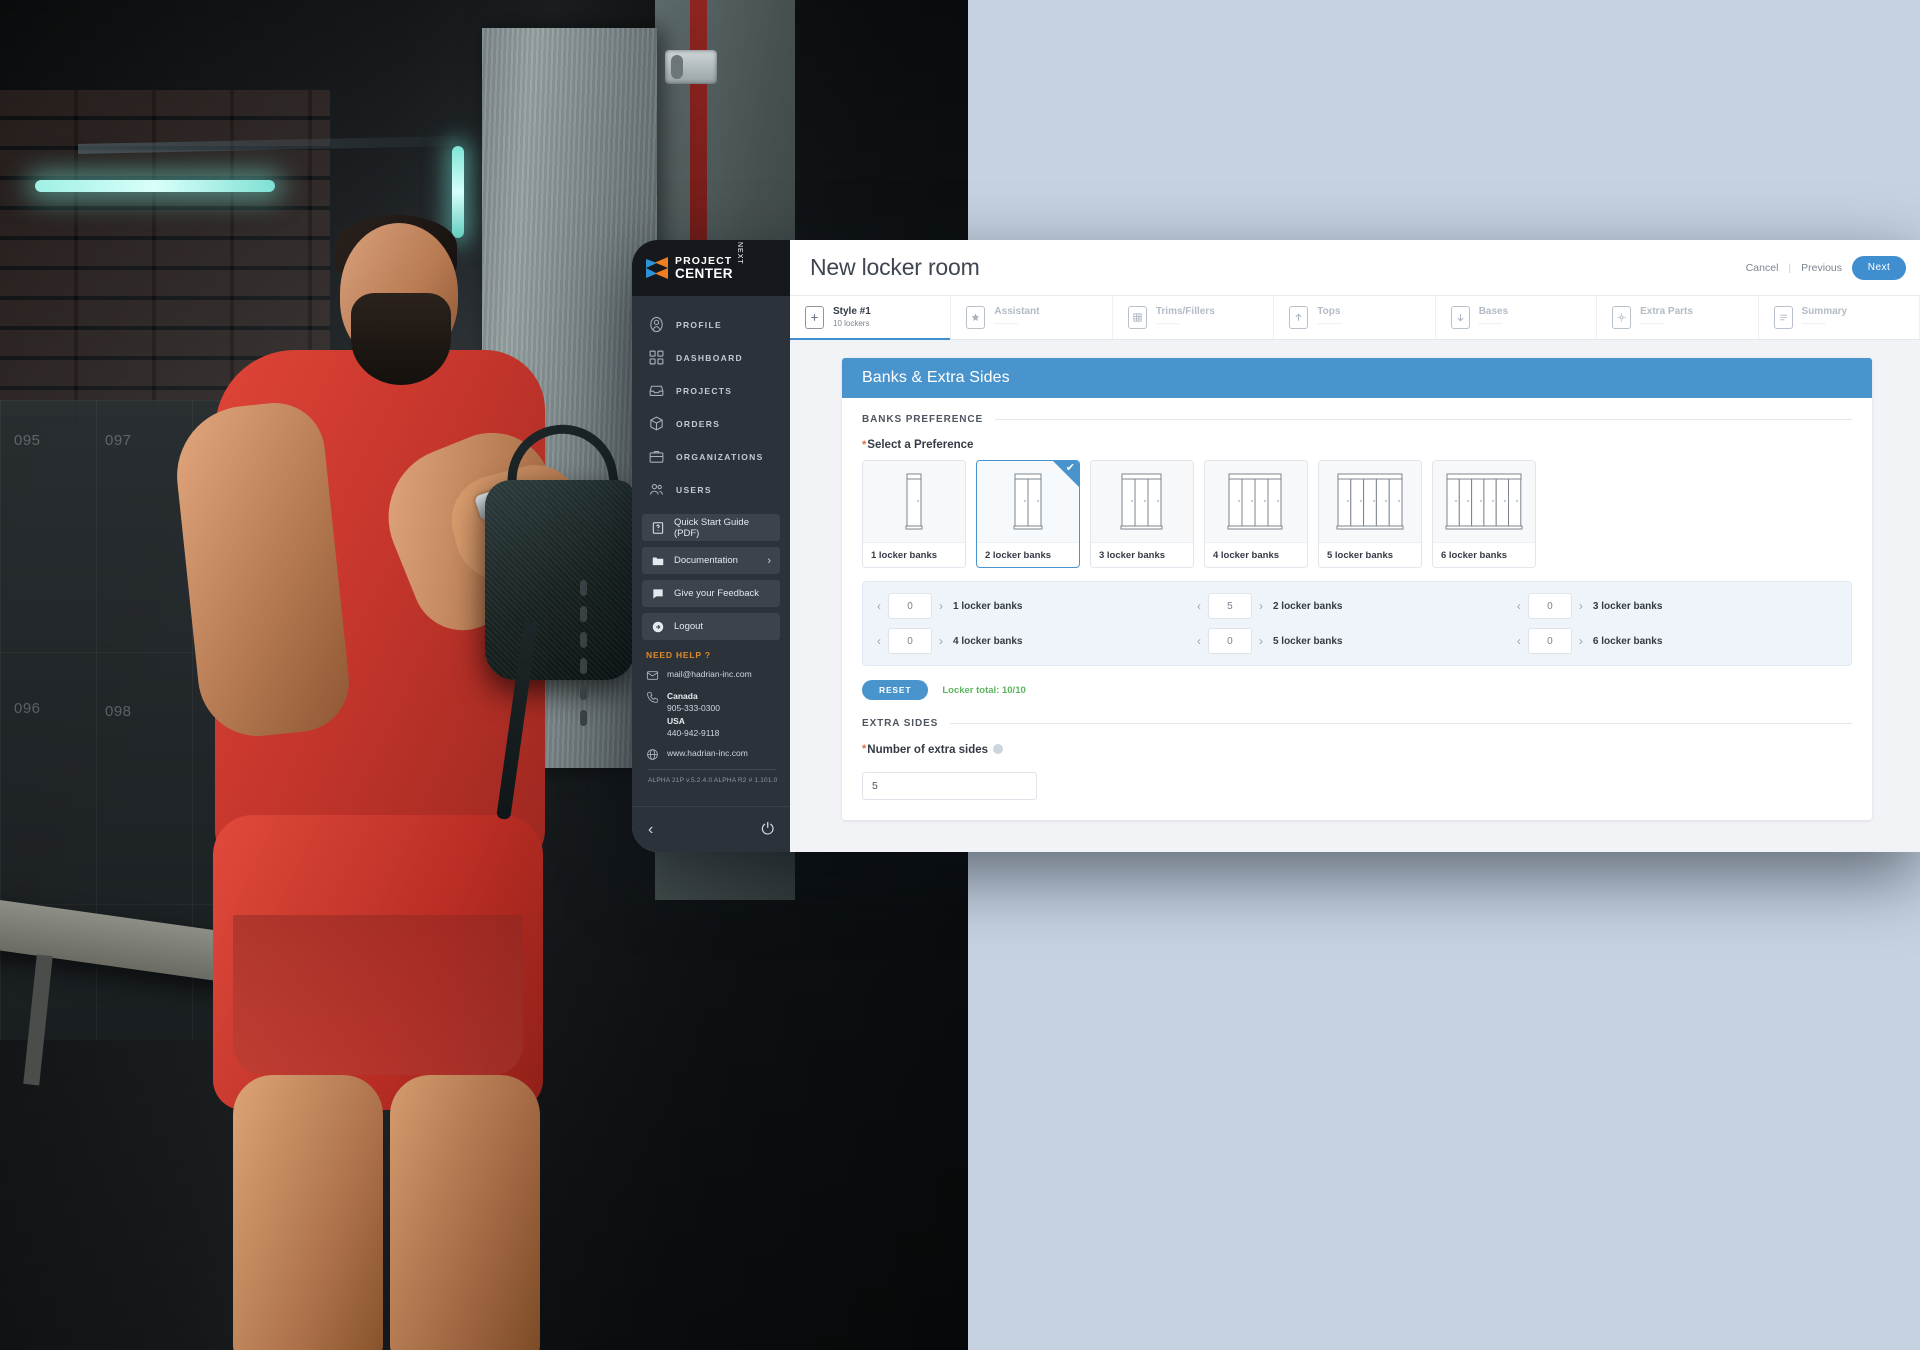 The width and height of the screenshot is (1920, 1350). What do you see at coordinates (704, 273) in the screenshot?
I see `brand-line-2: CENTER` at bounding box center [704, 273].